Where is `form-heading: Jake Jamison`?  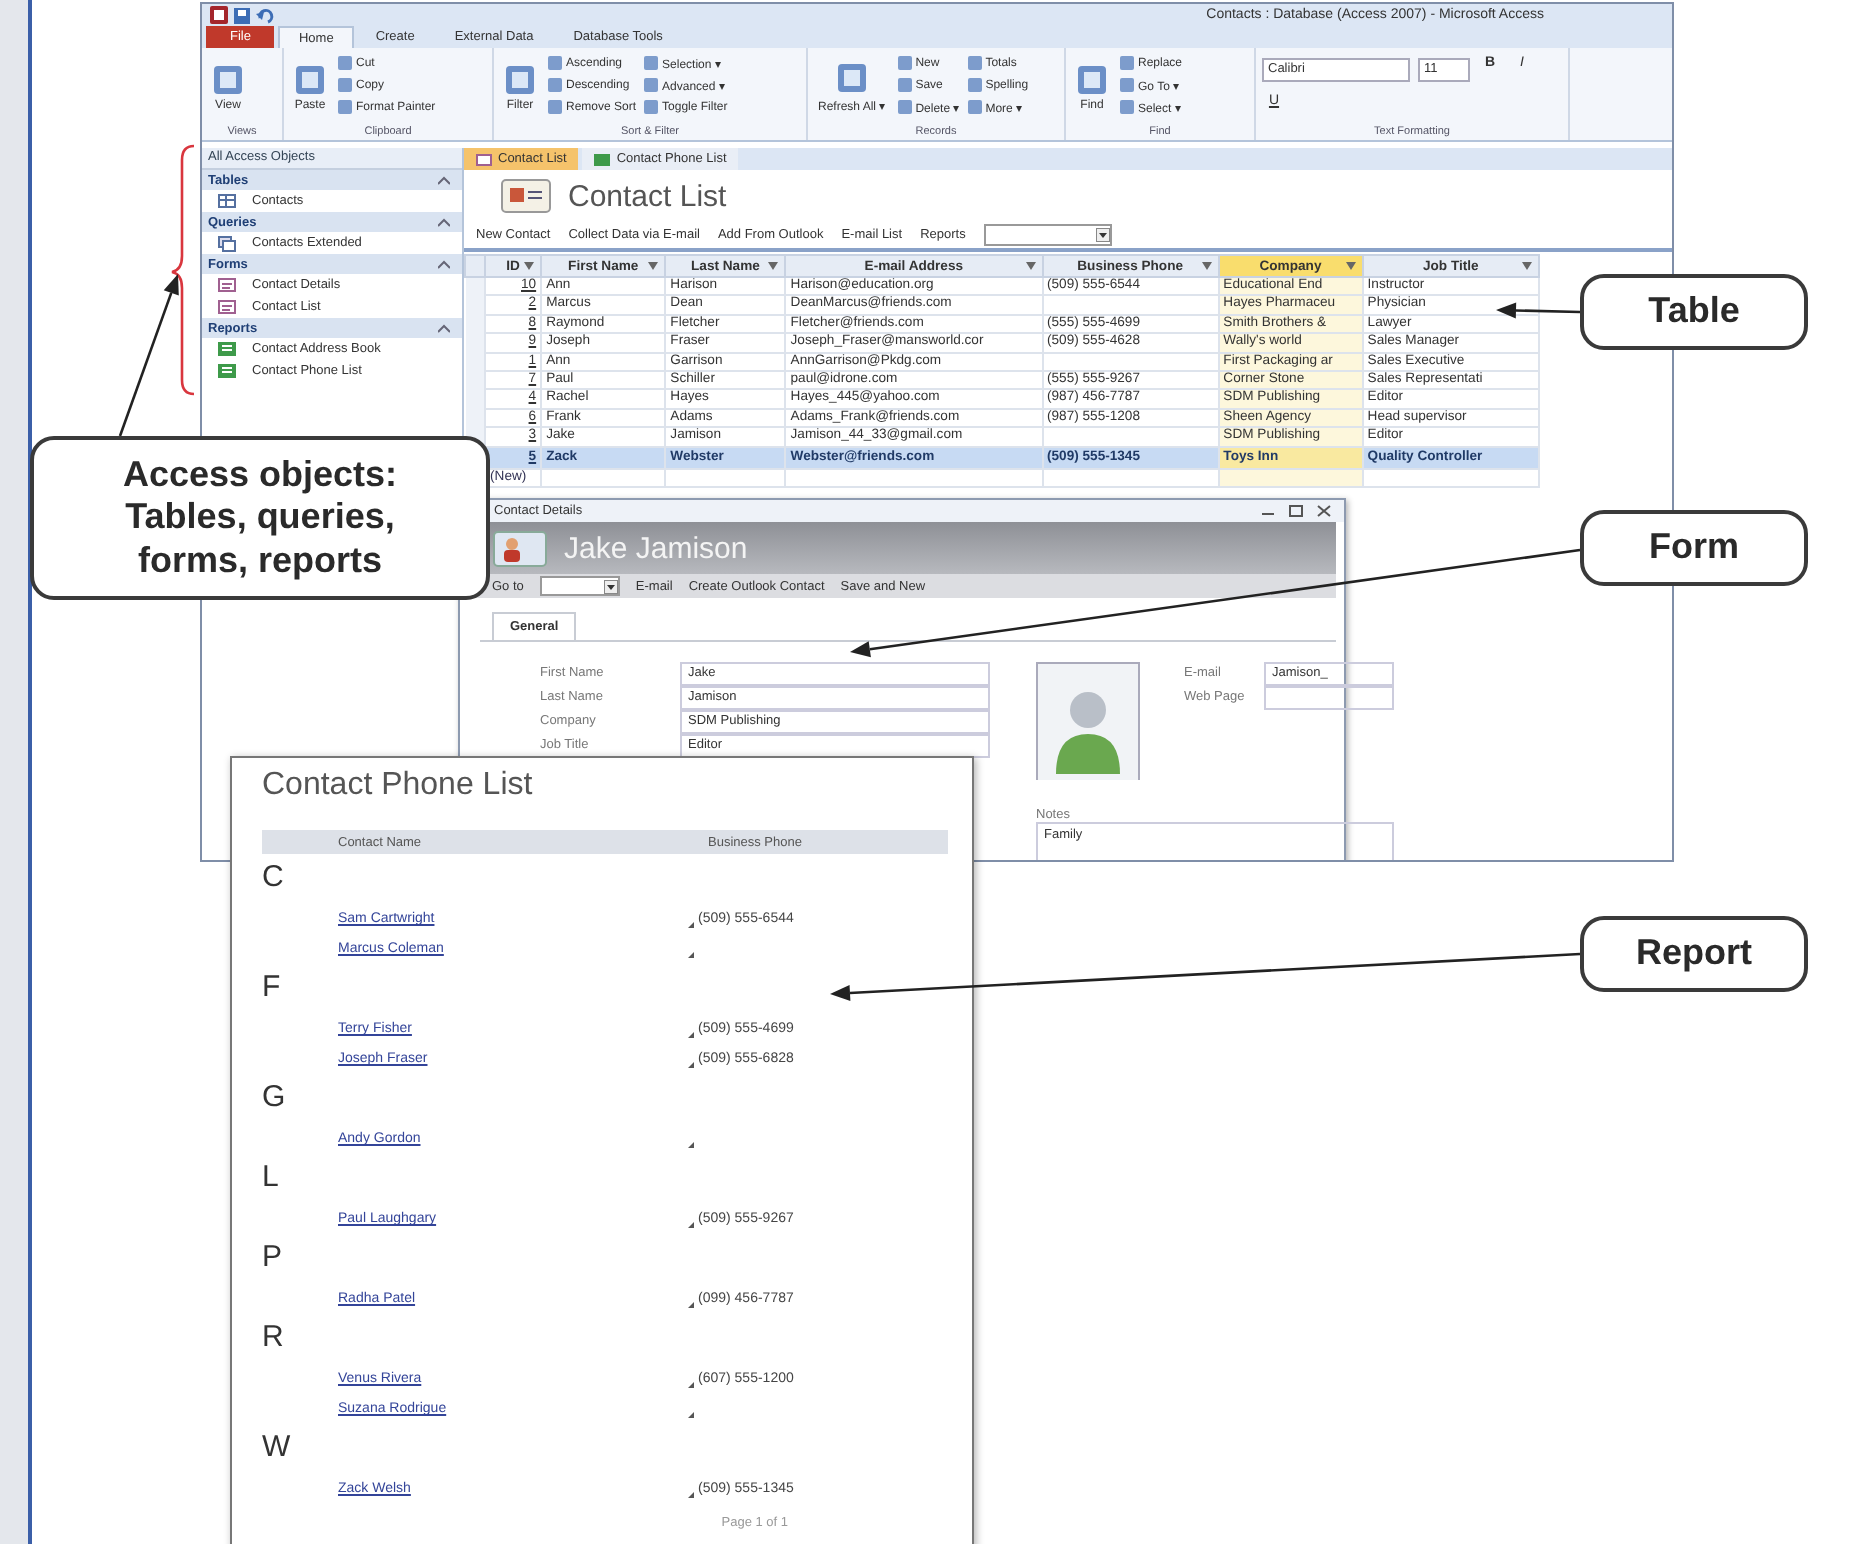
form-heading: Jake Jamison is located at coordinates (656, 548).